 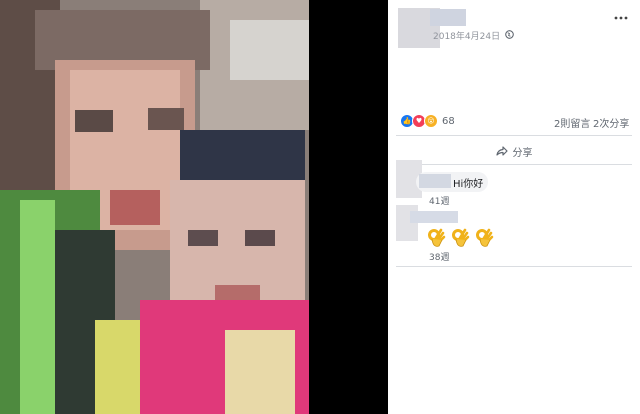 I want to click on reactions-summary: 👍 ♥ 😮 68, so click(x=427, y=121).